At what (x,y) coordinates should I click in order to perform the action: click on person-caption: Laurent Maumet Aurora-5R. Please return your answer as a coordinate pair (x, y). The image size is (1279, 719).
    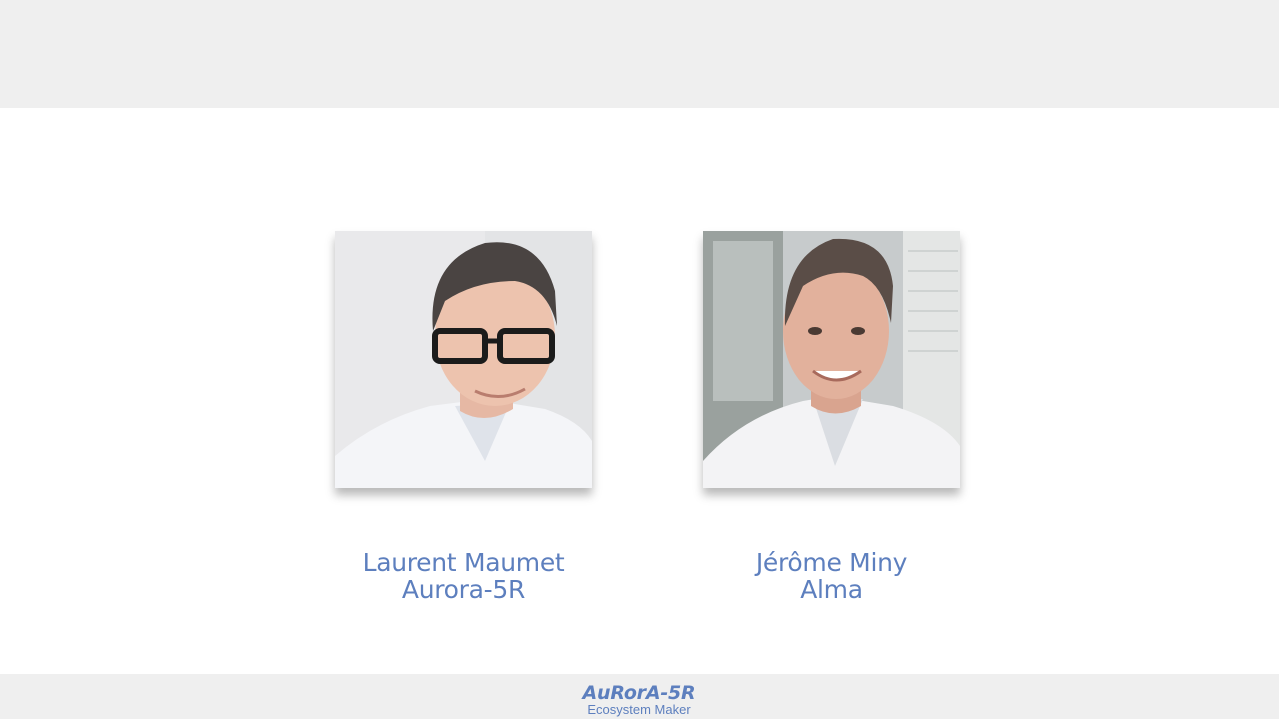
    Looking at the image, I should click on (463, 576).